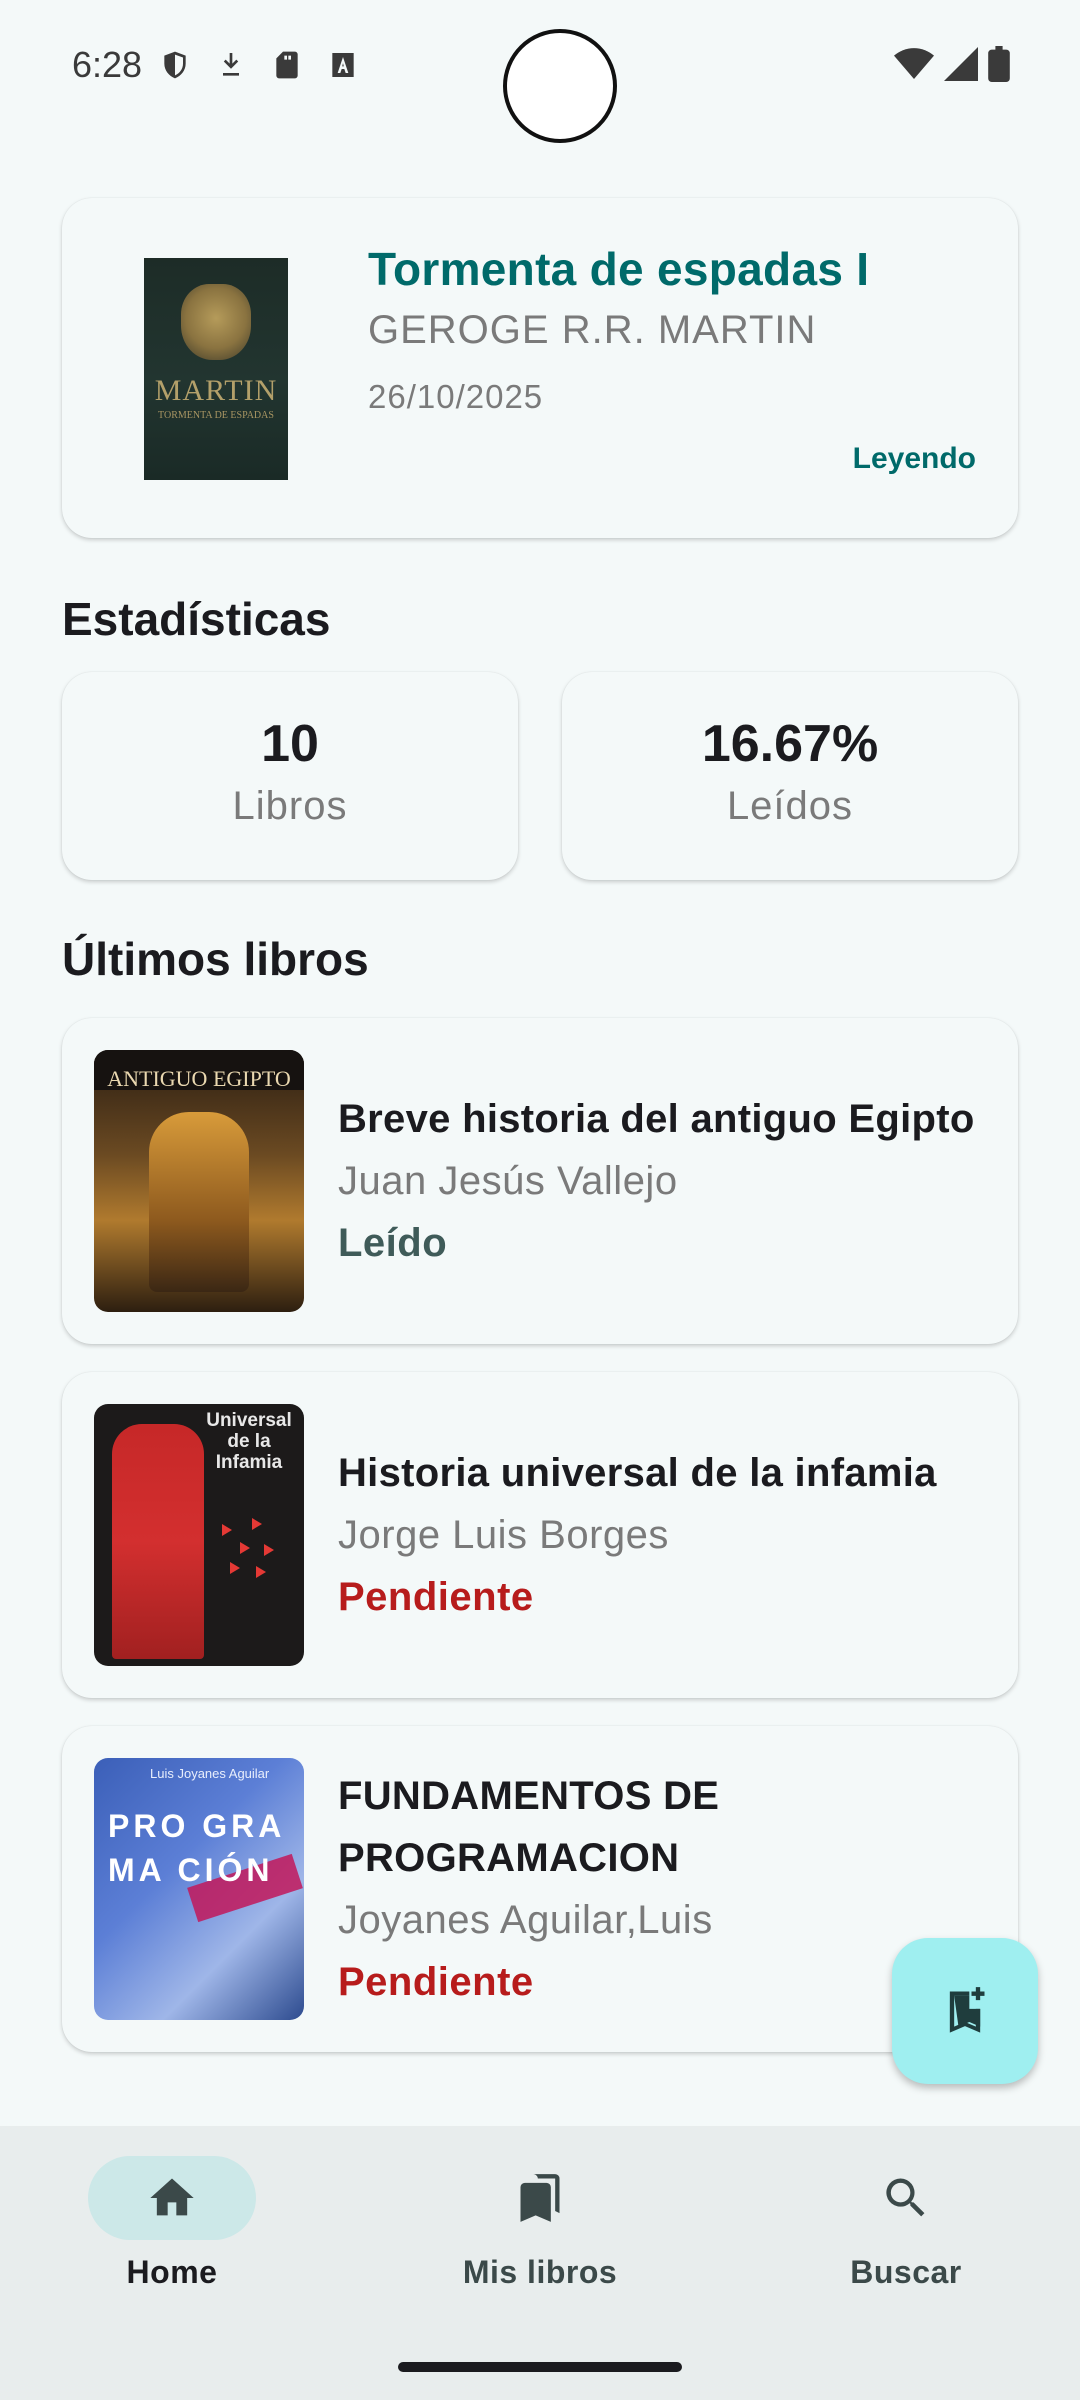 The height and width of the screenshot is (2400, 1080). What do you see at coordinates (560, 86) in the screenshot?
I see `front-camera` at bounding box center [560, 86].